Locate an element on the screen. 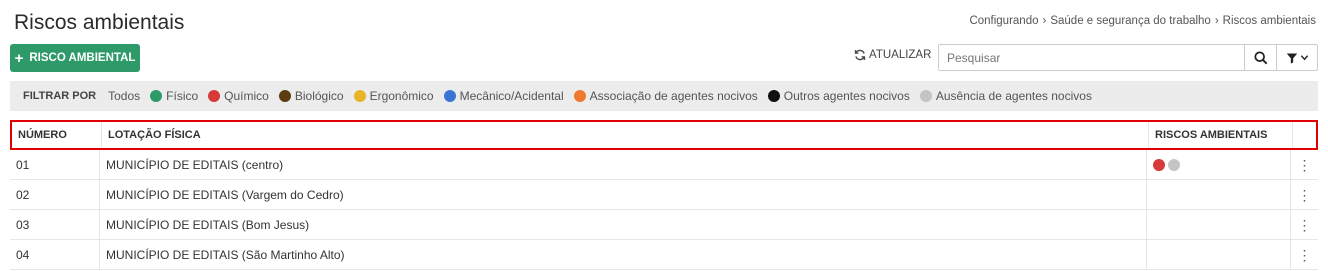 The width and height of the screenshot is (1328, 271). column-header-location: LOTAÇÃO FÍSICA is located at coordinates (625, 135).